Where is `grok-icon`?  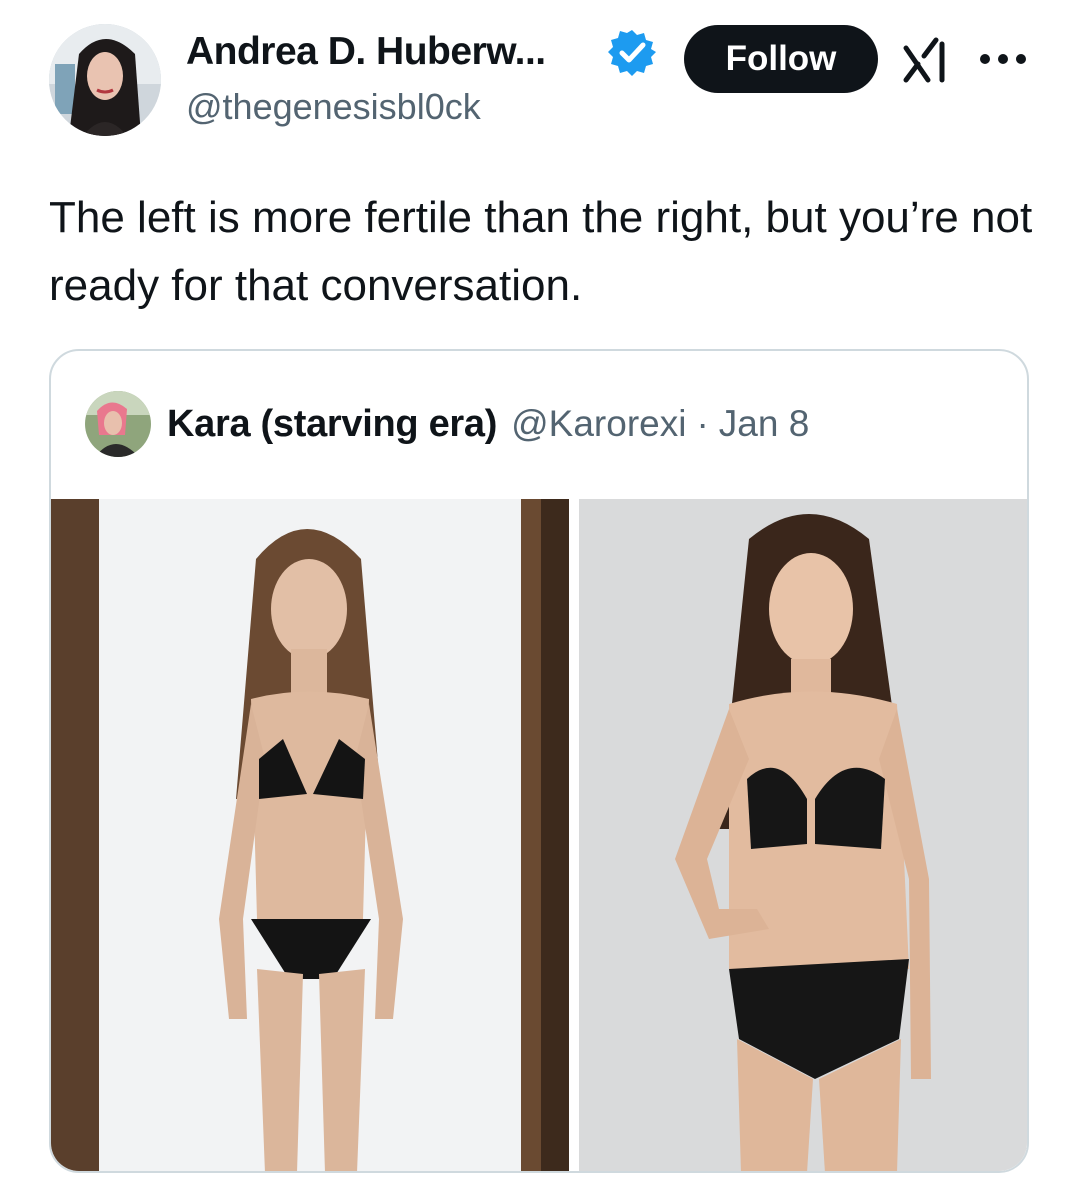
grok-icon is located at coordinates (926, 60).